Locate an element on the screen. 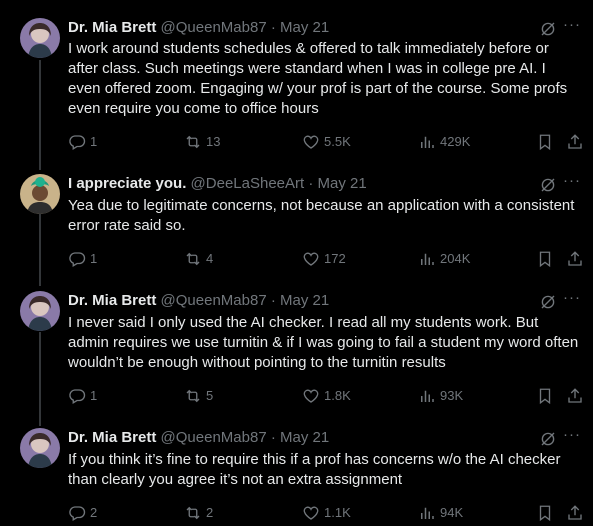  like-count: 172 is located at coordinates (335, 258).